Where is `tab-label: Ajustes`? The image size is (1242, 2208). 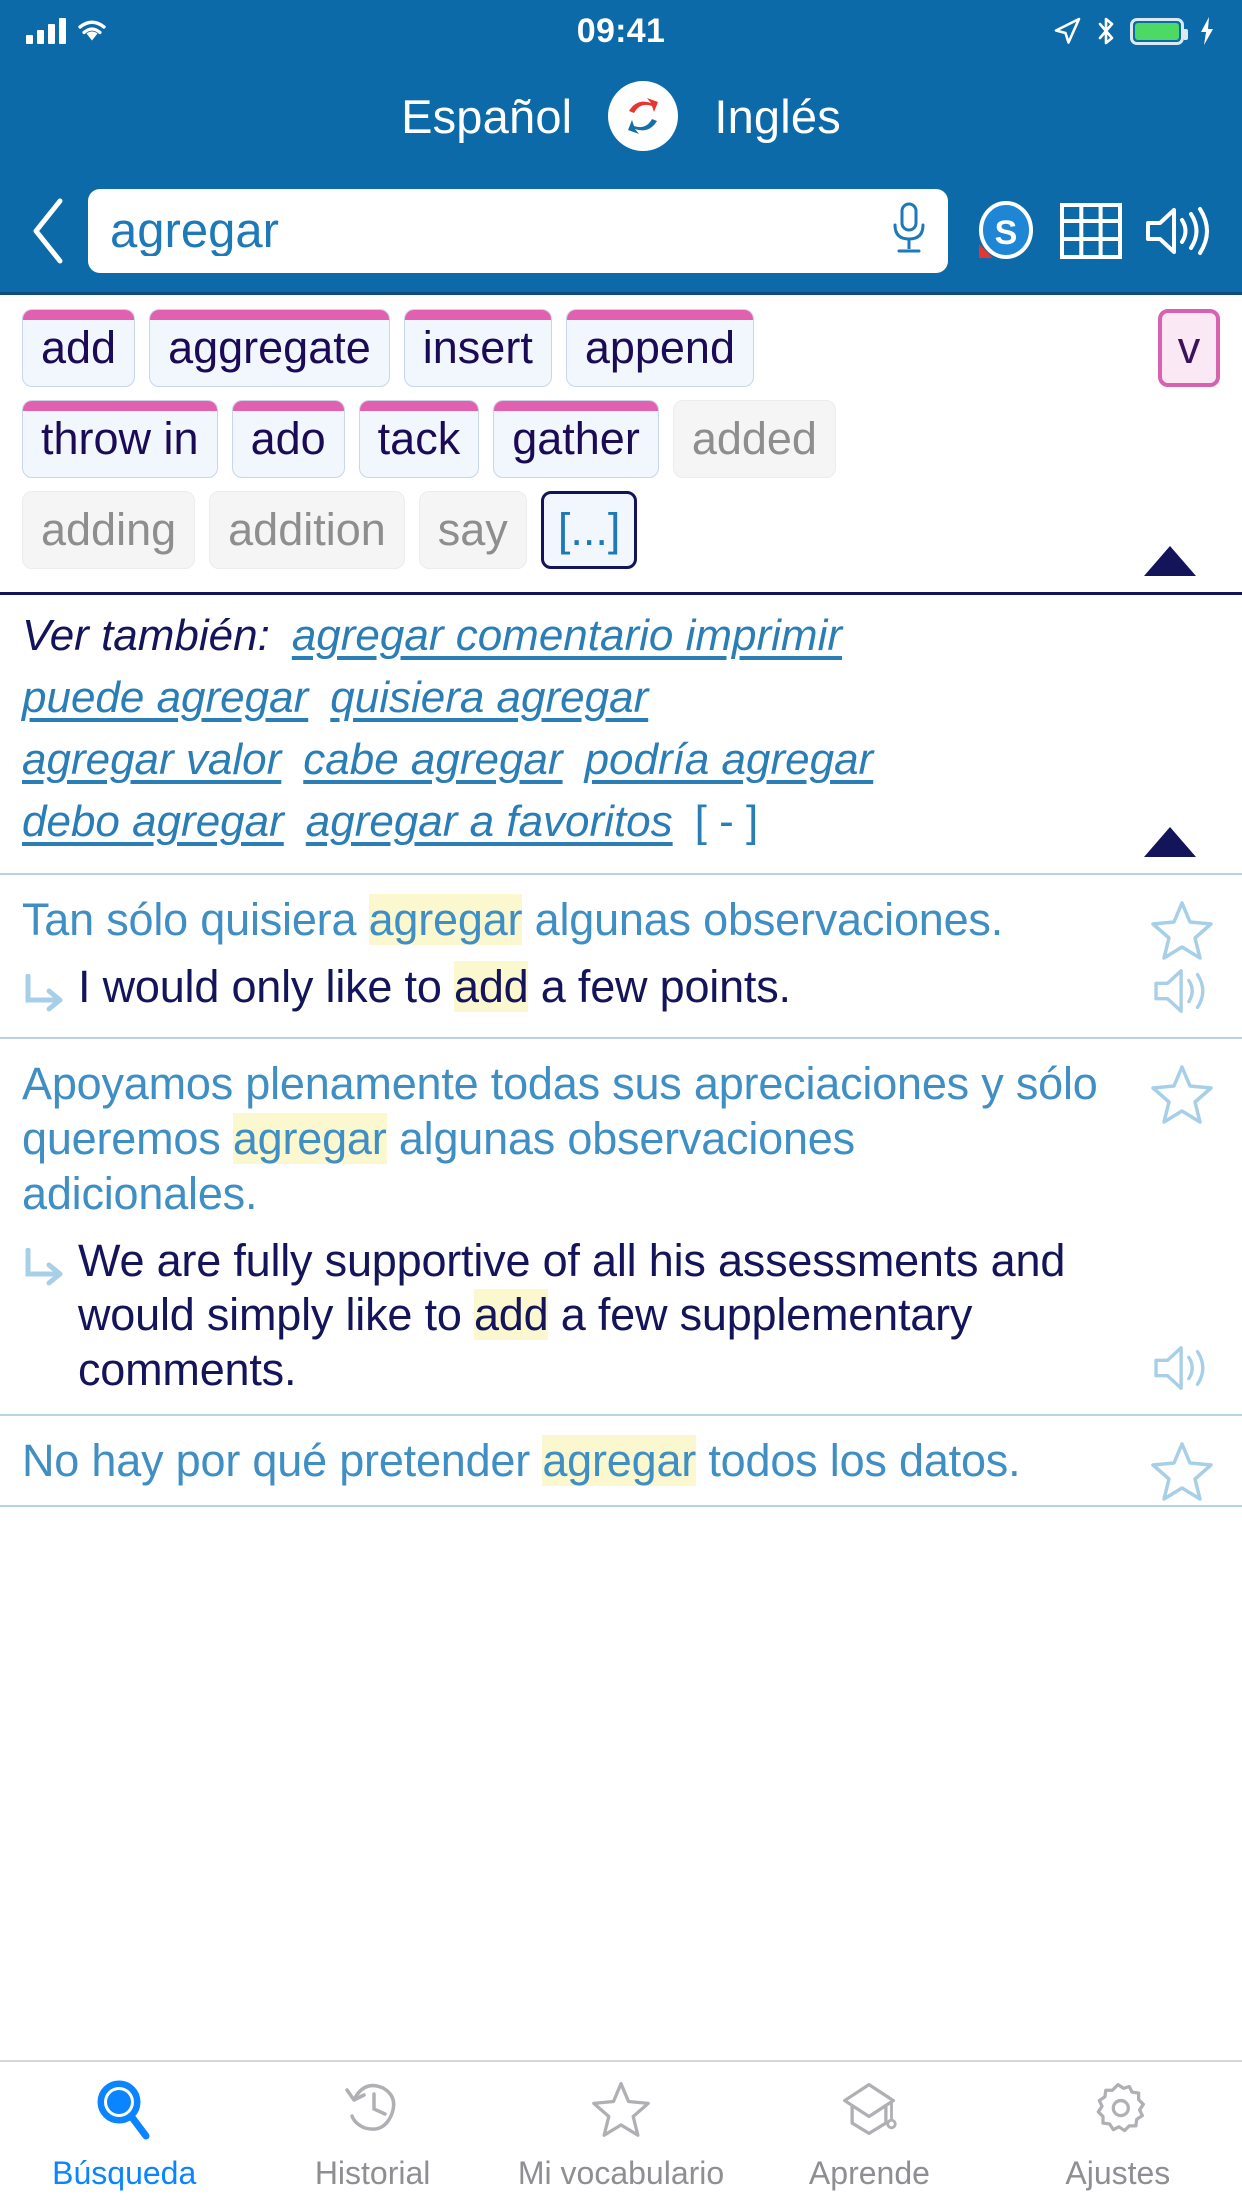
tab-label: Ajustes is located at coordinates (1118, 2173).